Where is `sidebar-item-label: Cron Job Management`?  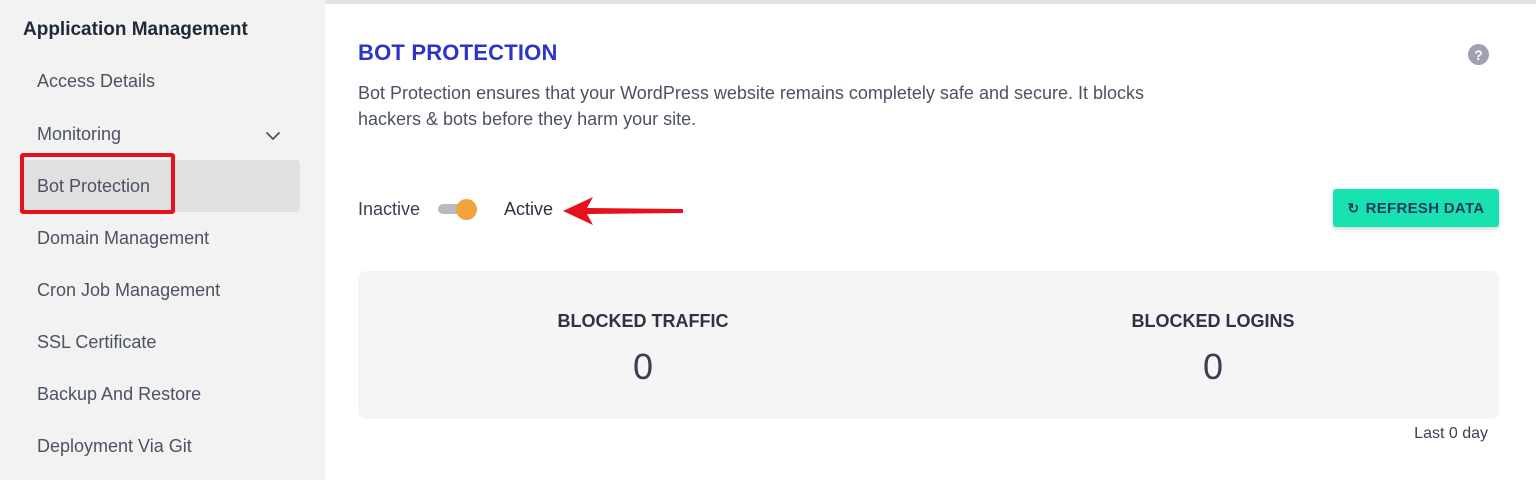
sidebar-item-label: Cron Job Management is located at coordinates (129, 289).